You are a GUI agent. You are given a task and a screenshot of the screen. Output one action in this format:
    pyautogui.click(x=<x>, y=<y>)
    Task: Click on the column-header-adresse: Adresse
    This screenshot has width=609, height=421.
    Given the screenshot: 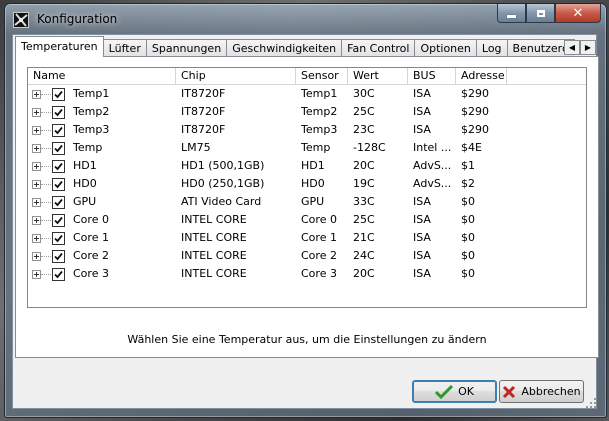 What is the action you would take?
    pyautogui.click(x=481, y=76)
    